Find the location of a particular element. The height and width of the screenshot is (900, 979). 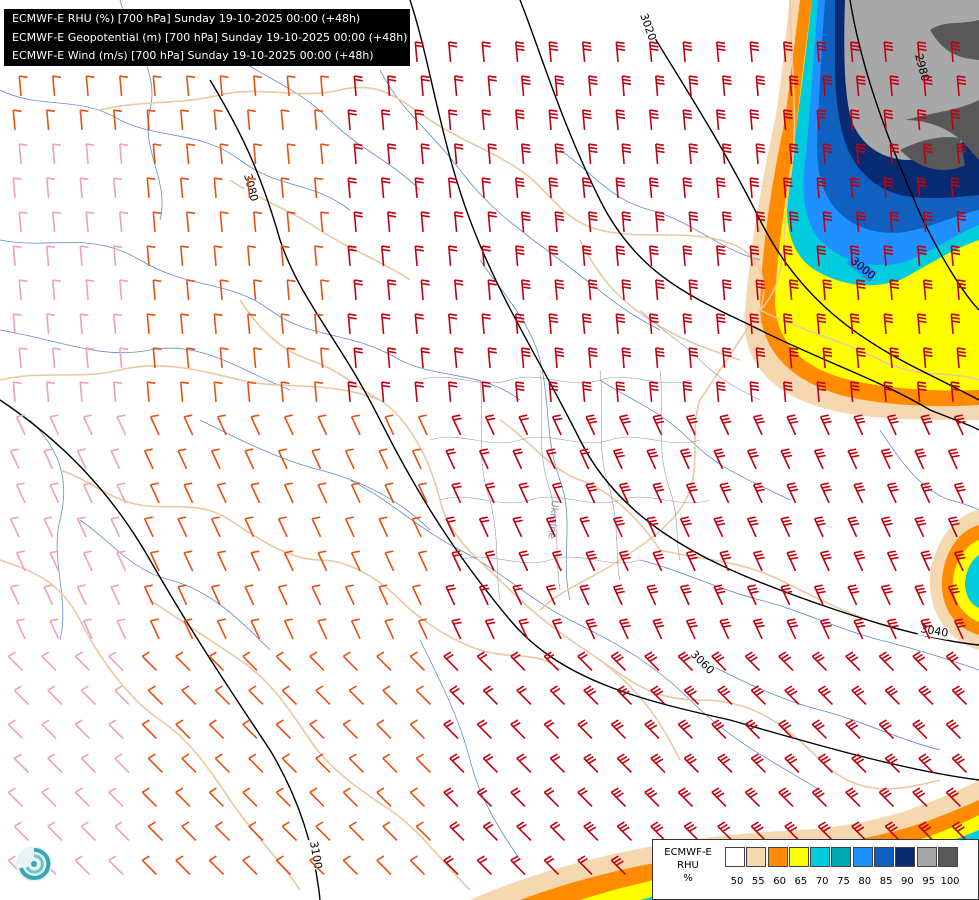

legend-tick: 95 is located at coordinates (929, 881).